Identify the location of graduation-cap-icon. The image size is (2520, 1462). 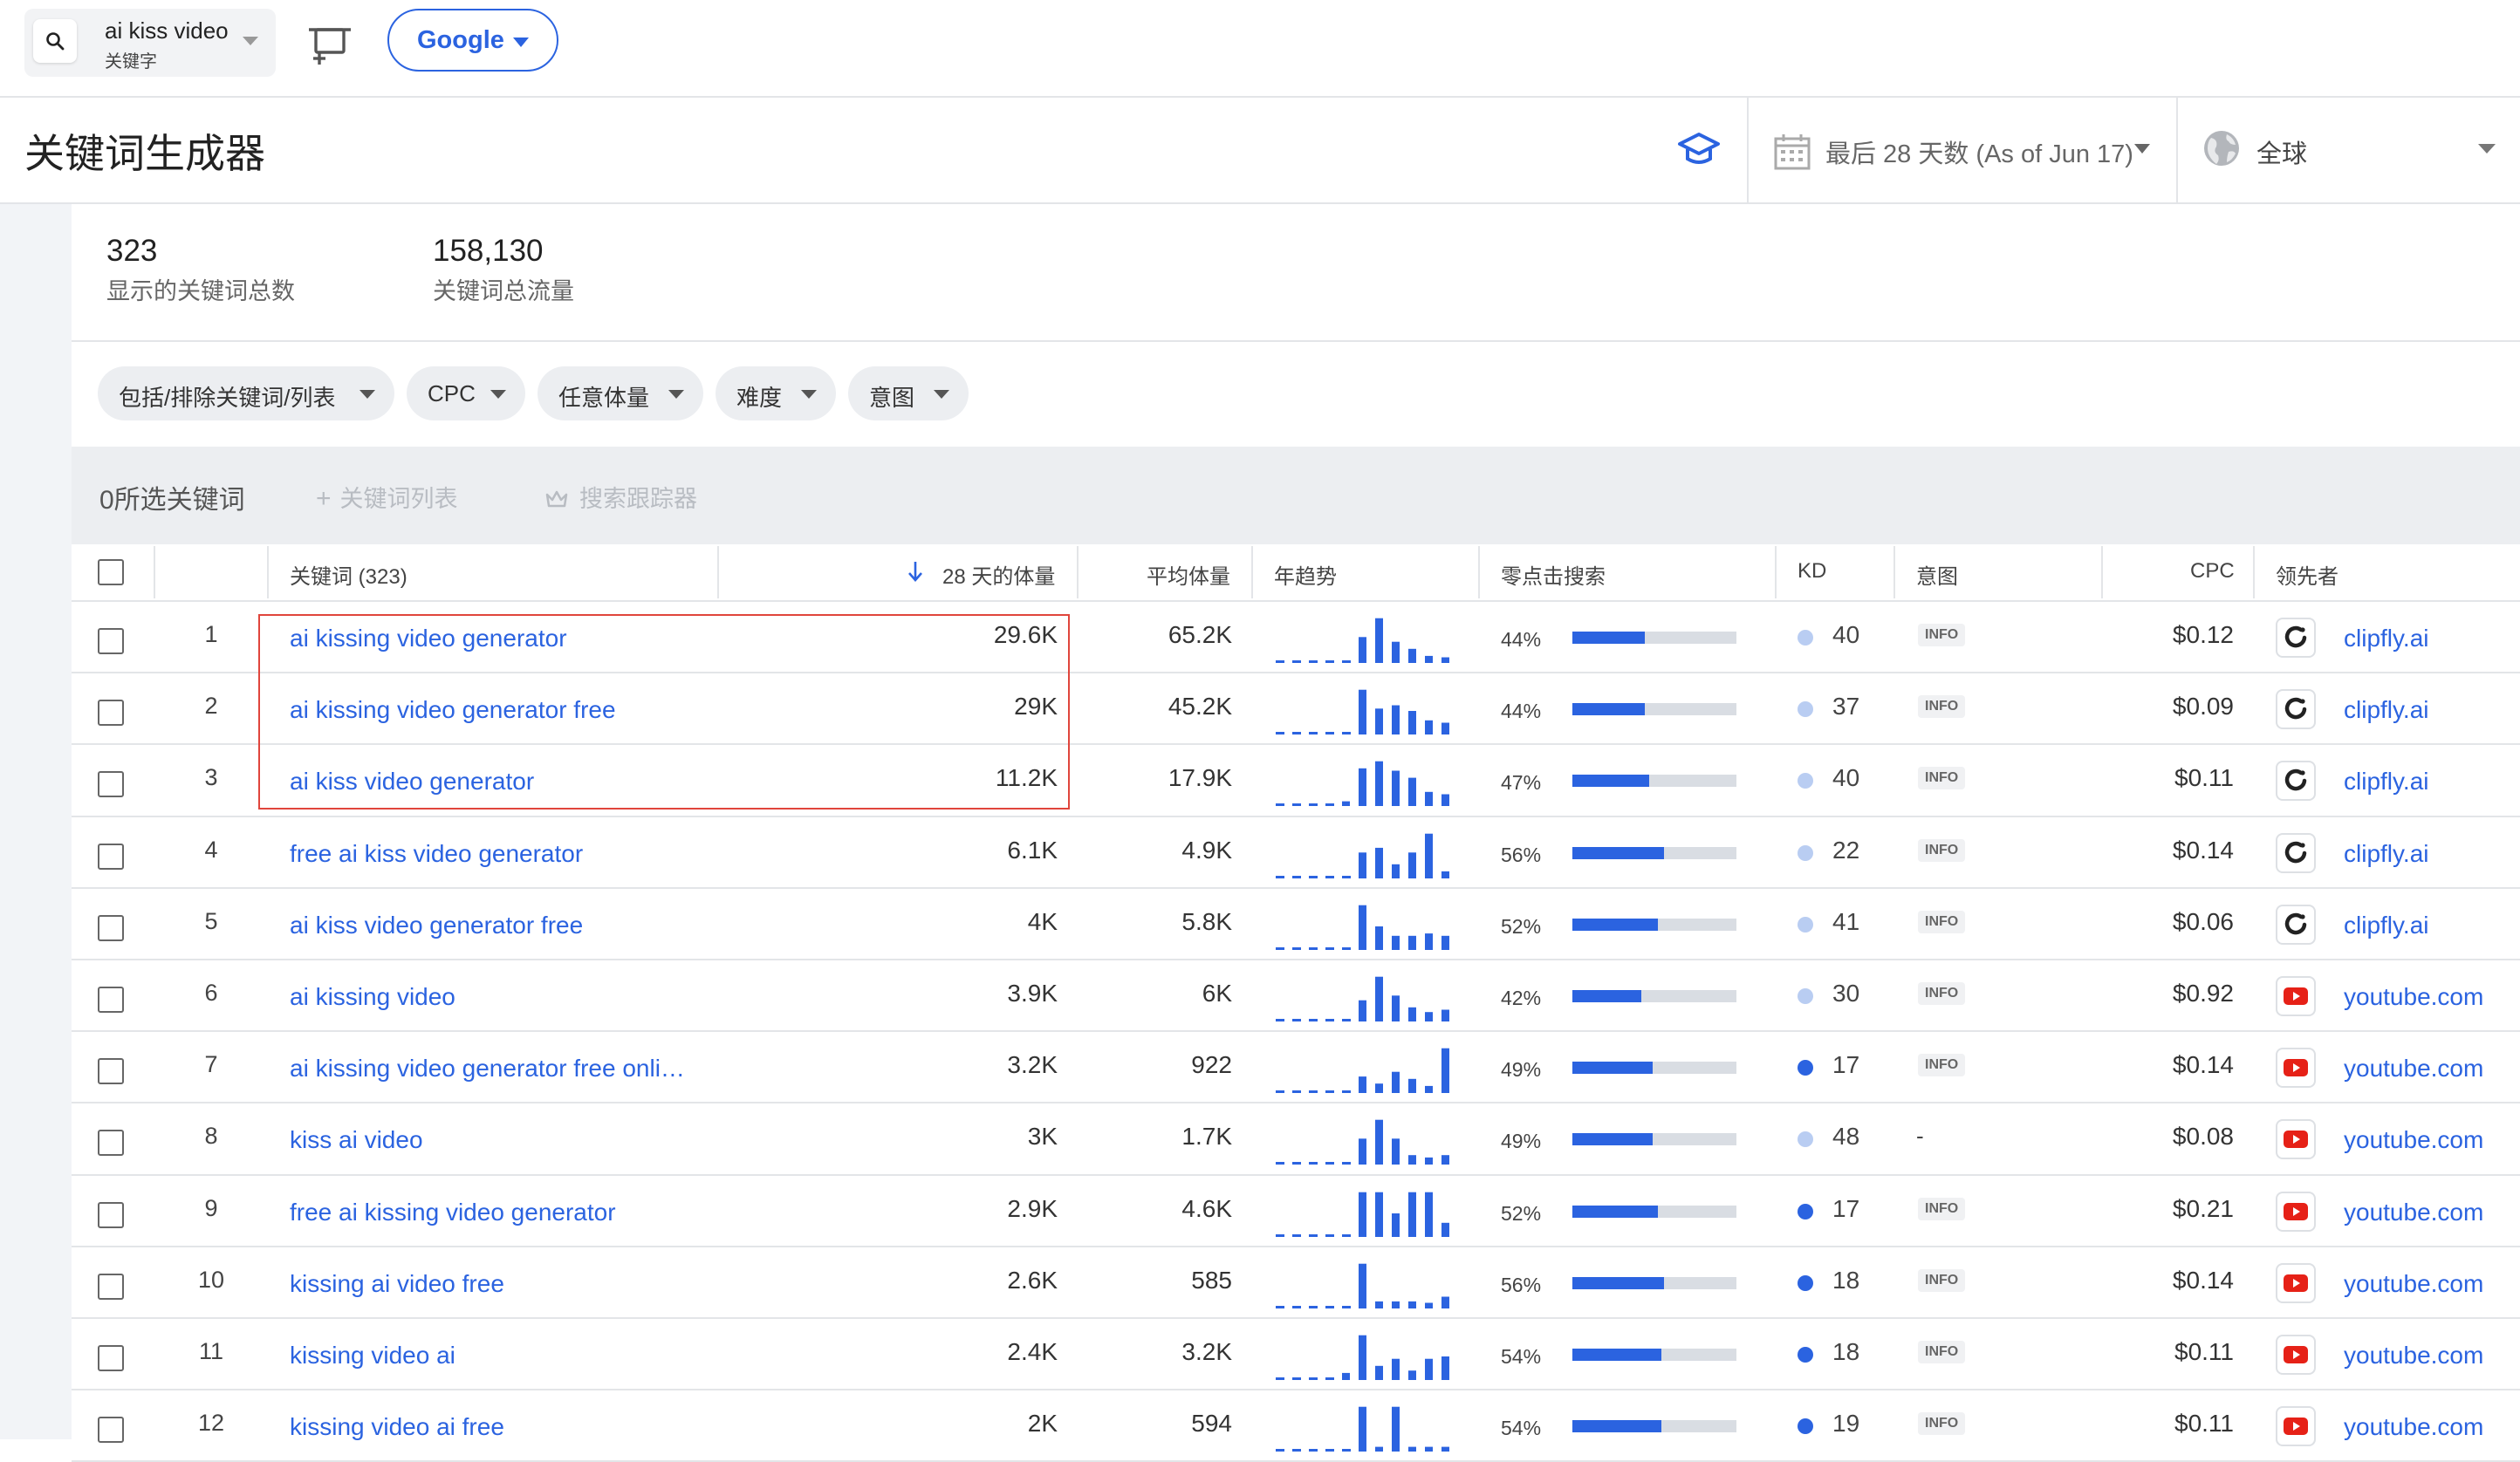
(1699, 150).